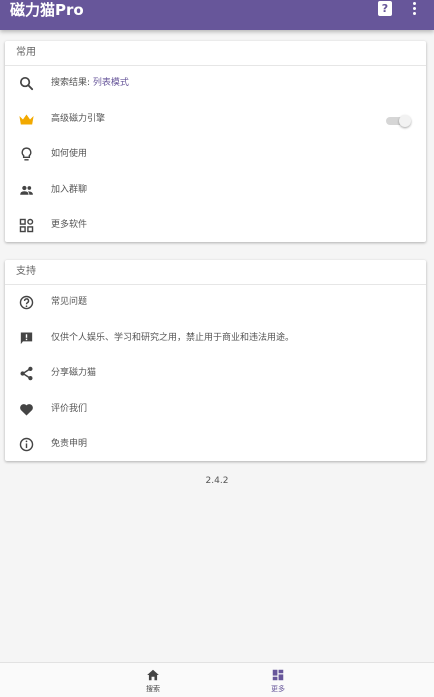 This screenshot has height=697, width=434. Describe the element at coordinates (69, 444) in the screenshot. I see `support-label: 免责申明` at that location.